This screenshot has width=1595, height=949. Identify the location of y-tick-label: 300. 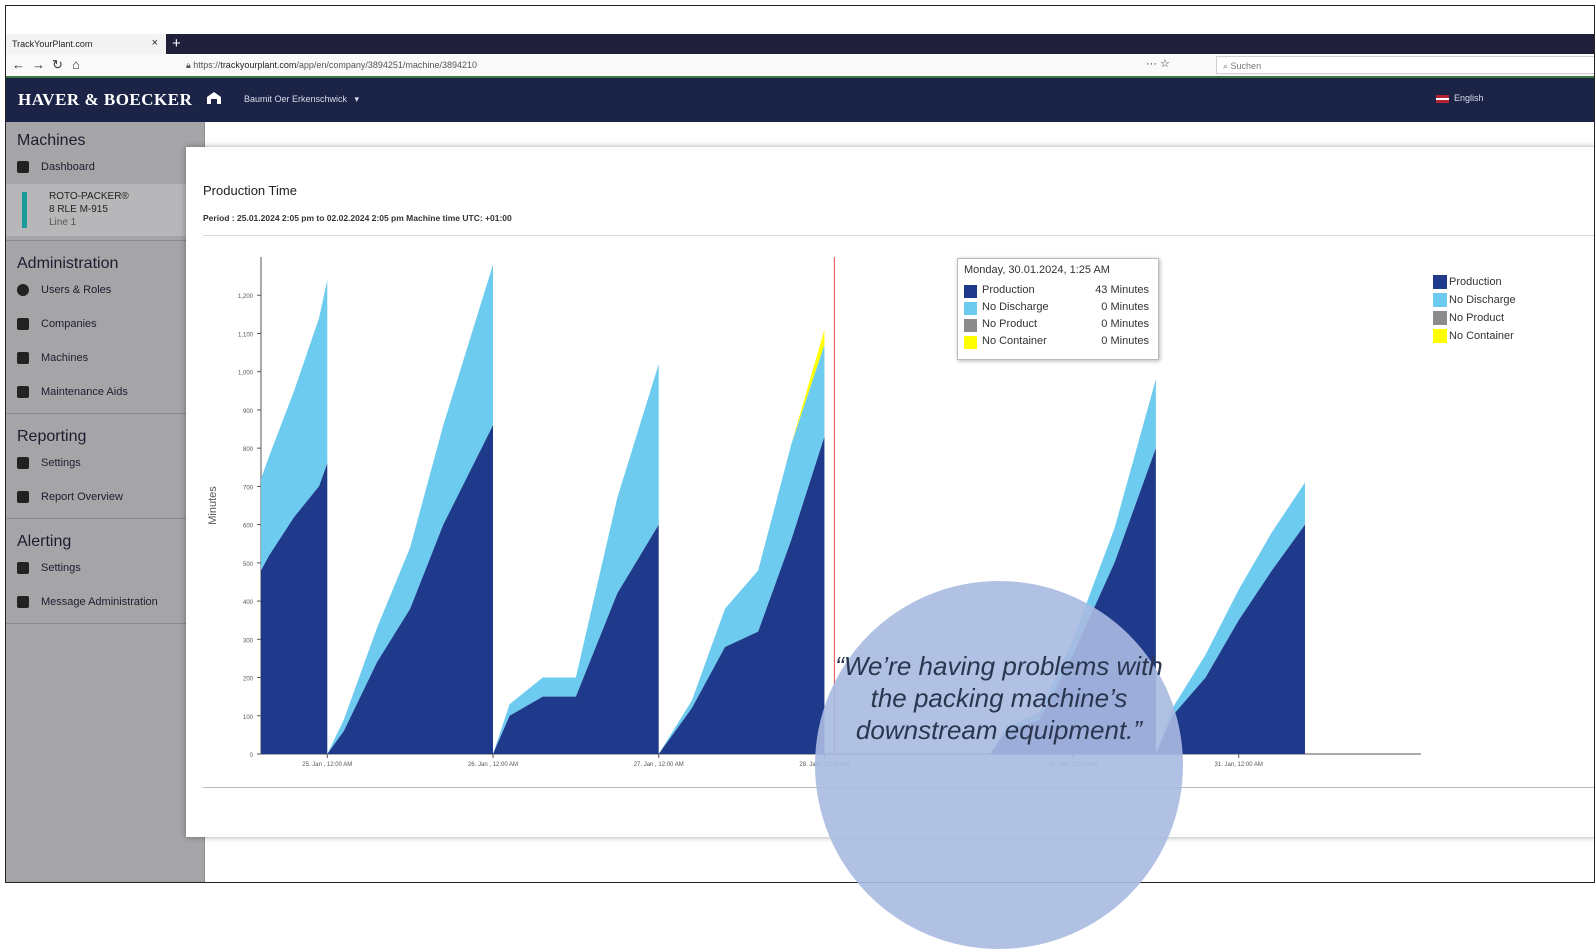
(248, 641).